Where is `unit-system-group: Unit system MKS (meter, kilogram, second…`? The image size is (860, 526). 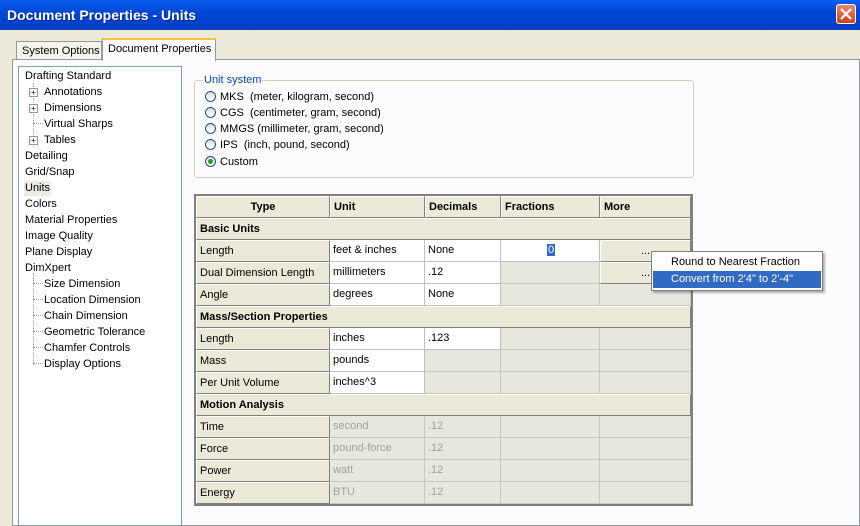 unit-system-group: Unit system MKS (meter, kilogram, second… is located at coordinates (444, 126).